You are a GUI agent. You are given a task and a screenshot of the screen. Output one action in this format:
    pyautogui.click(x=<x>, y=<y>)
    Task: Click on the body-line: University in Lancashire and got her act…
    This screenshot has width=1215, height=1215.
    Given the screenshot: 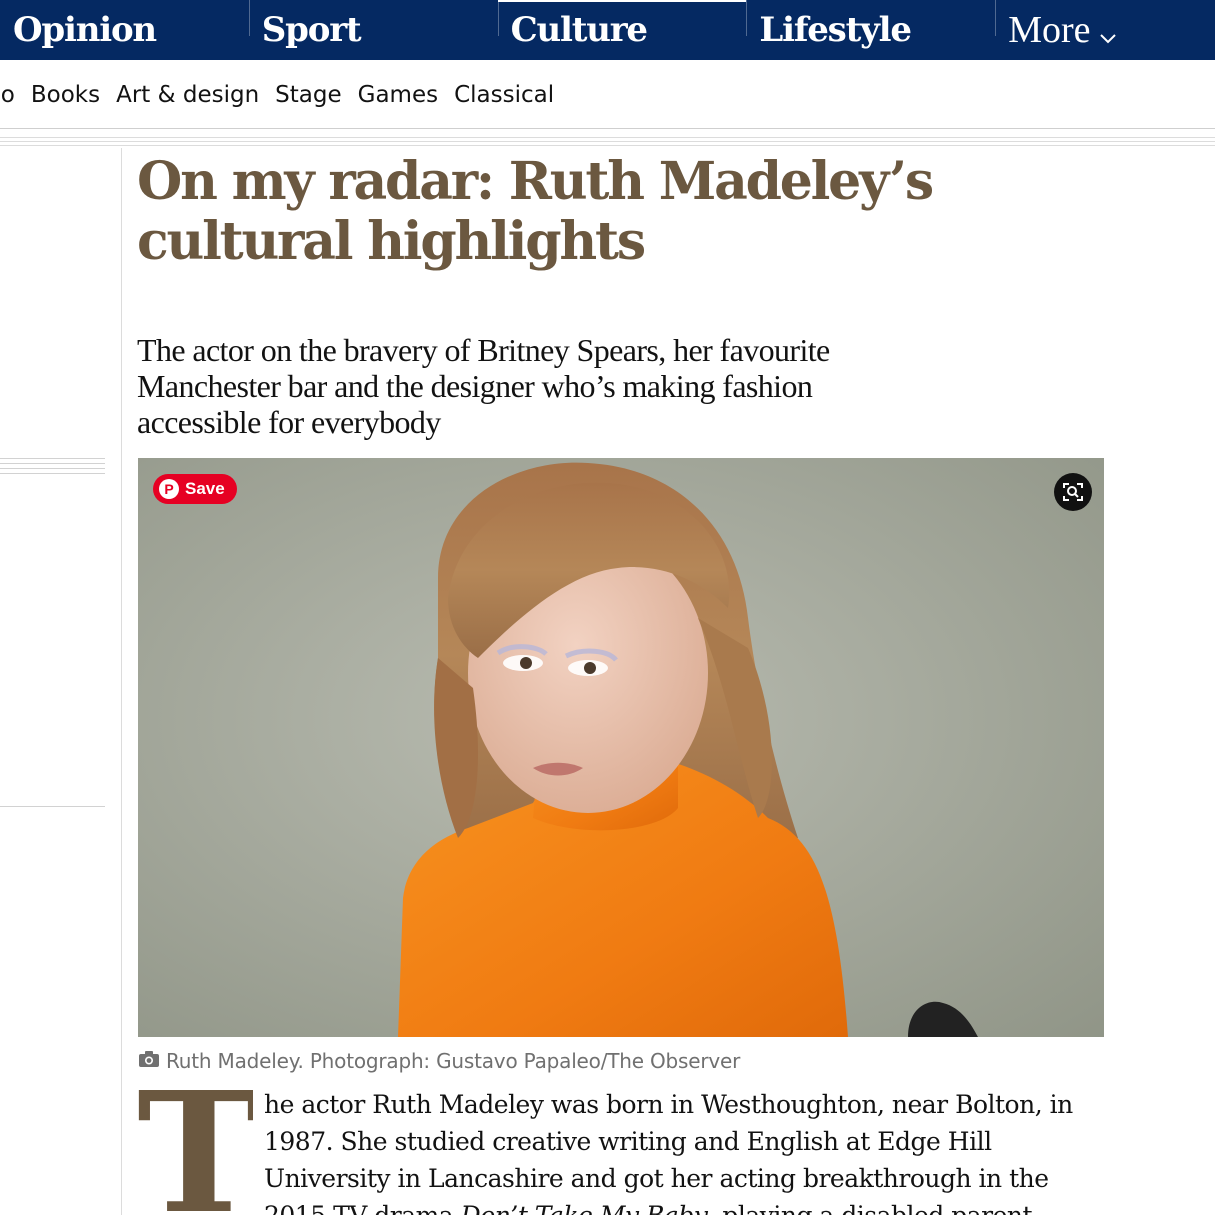 What is the action you would take?
    pyautogui.click(x=656, y=1178)
    